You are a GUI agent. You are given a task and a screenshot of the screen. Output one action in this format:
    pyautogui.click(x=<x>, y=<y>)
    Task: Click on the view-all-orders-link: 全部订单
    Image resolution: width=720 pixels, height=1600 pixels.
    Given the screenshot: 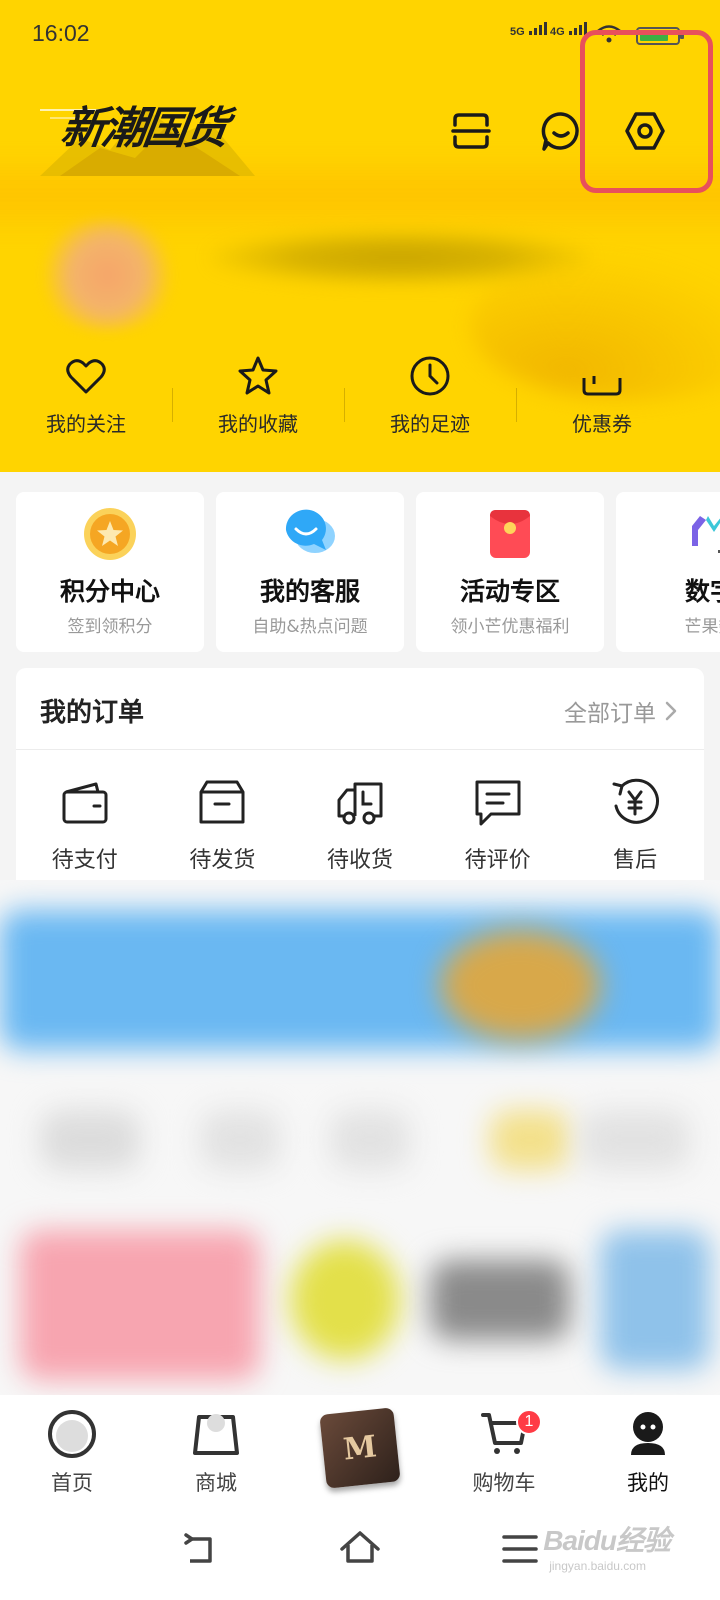 What is the action you would take?
    pyautogui.click(x=621, y=711)
    